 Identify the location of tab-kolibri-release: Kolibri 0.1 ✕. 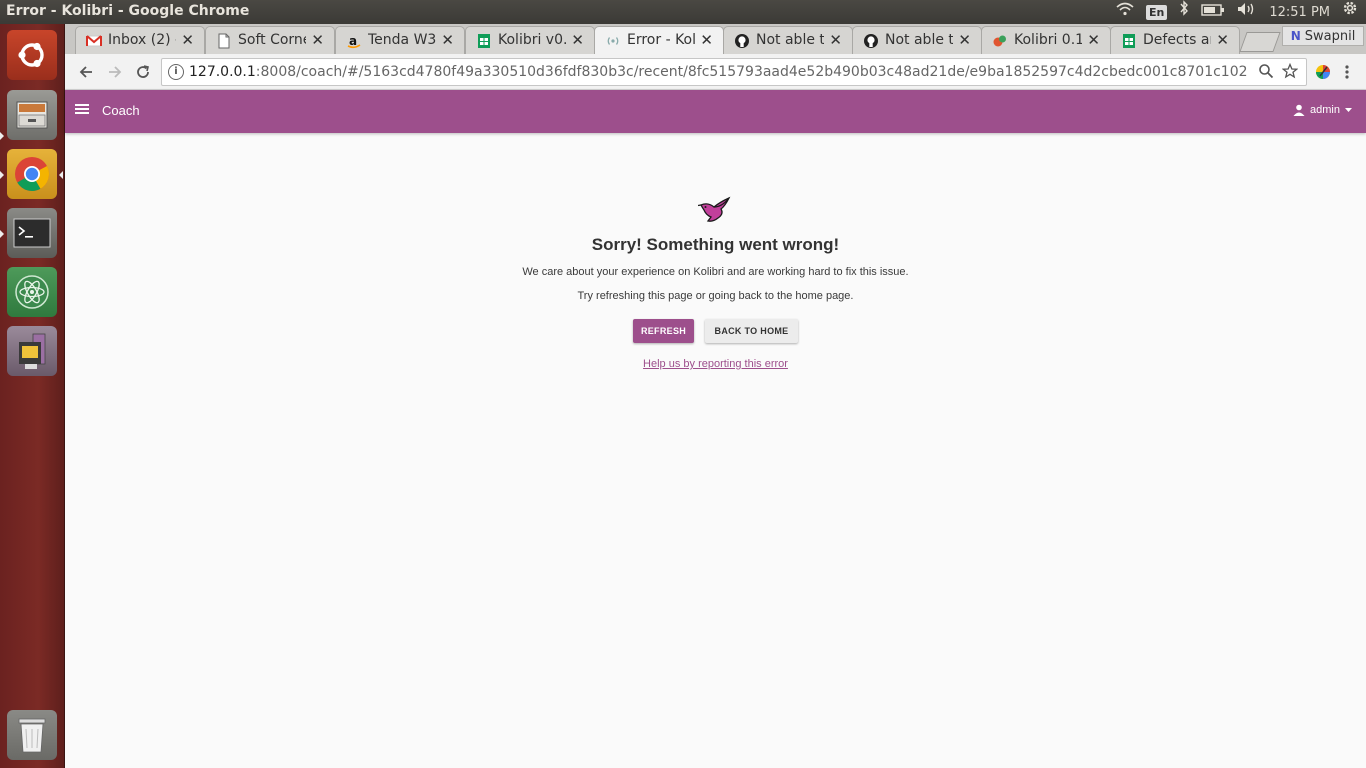
(1046, 40).